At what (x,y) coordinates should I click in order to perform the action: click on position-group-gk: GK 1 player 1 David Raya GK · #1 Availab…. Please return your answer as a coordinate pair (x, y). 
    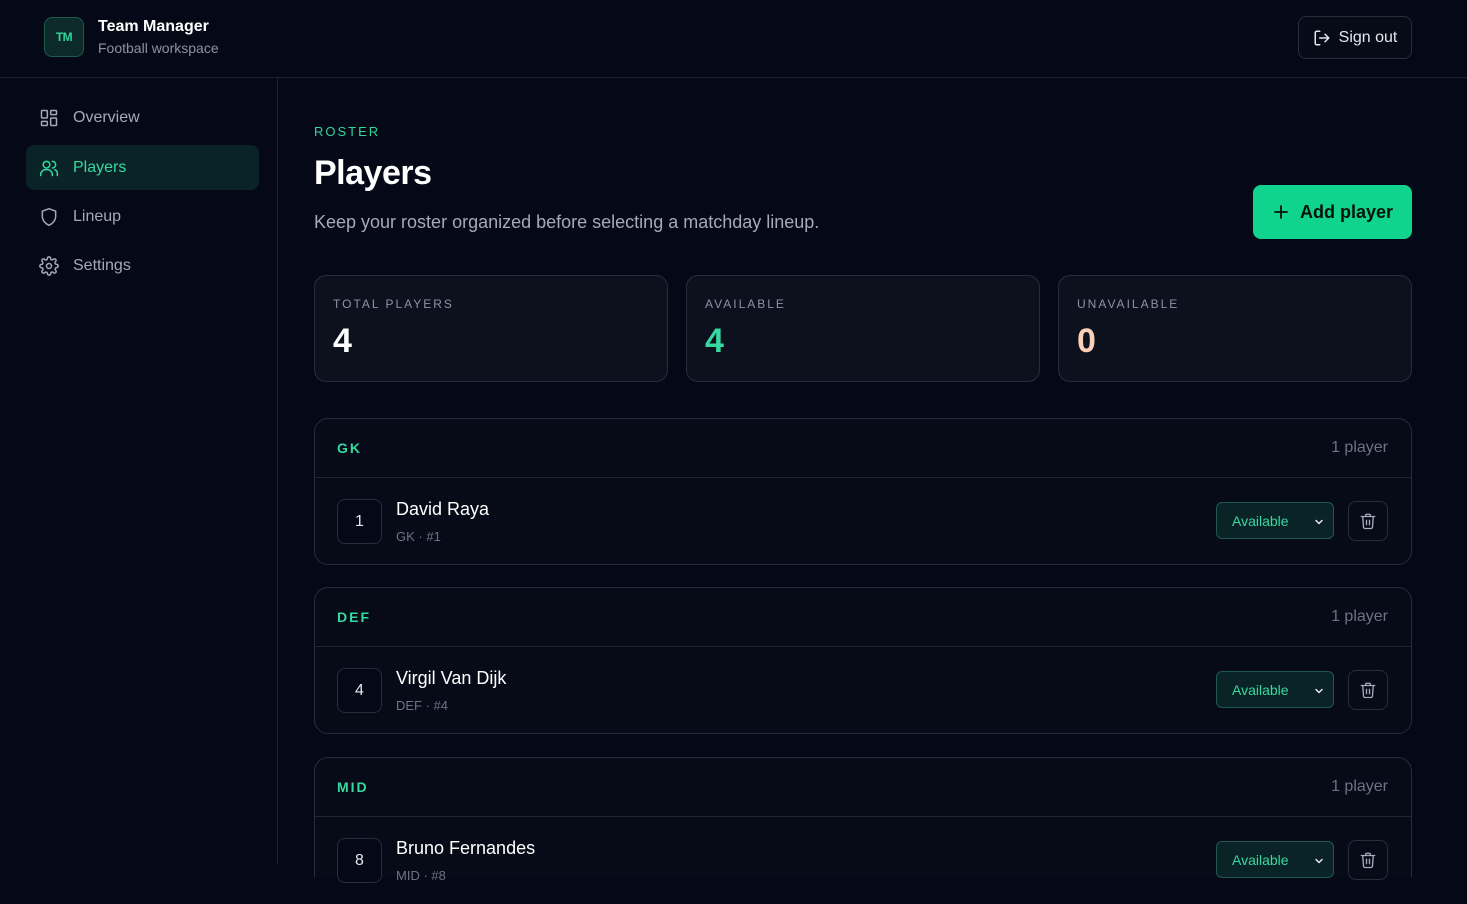
    Looking at the image, I should click on (863, 491).